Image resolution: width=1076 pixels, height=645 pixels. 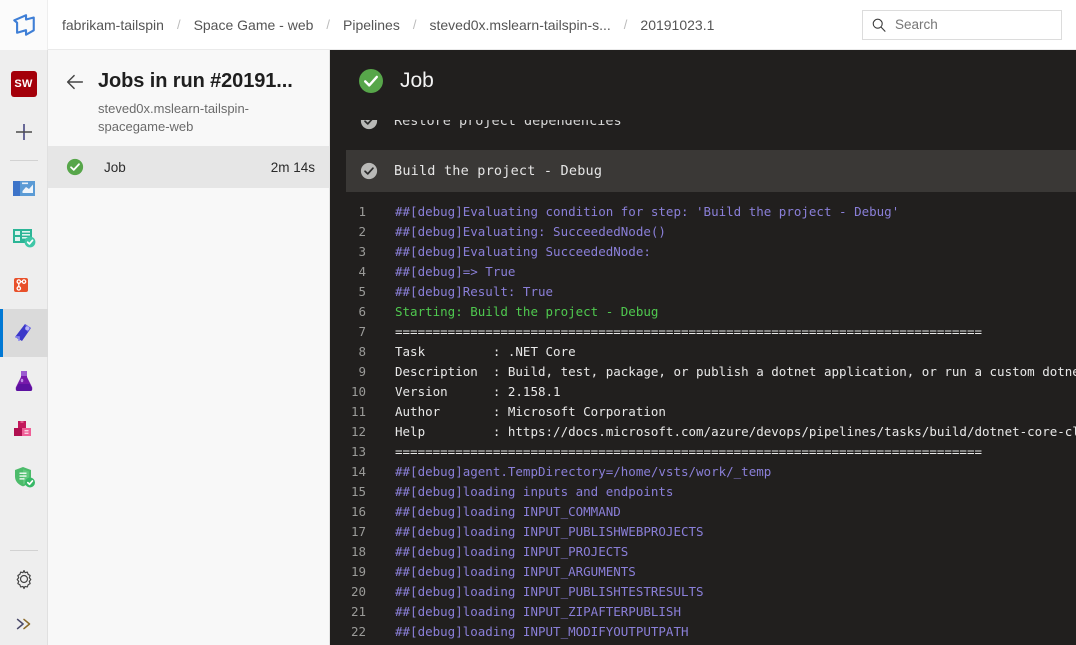 What do you see at coordinates (515, 571) in the screenshot?
I see `log-line-text: ##[debug]loading INPUT_ARGUMENTS` at bounding box center [515, 571].